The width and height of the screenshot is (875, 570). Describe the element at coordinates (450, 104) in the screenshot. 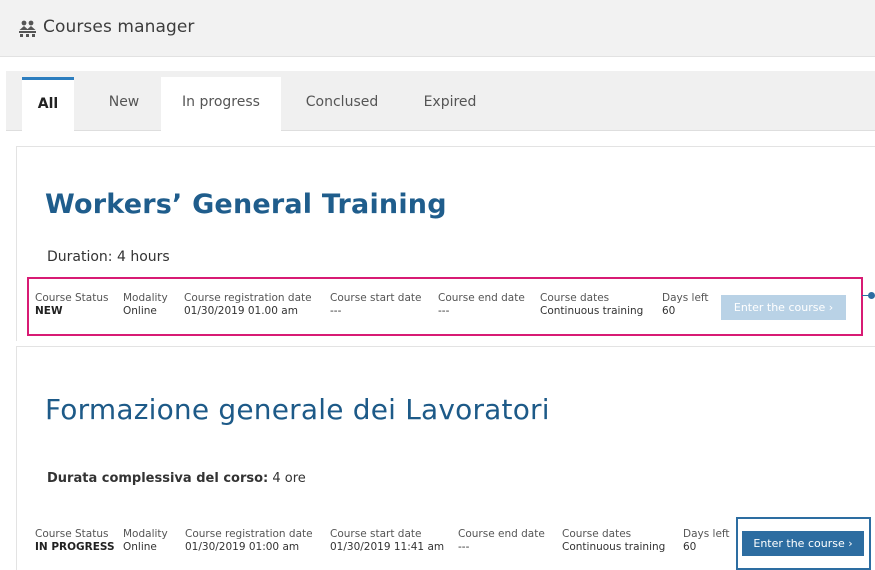

I see `tab-expired: Expired` at that location.